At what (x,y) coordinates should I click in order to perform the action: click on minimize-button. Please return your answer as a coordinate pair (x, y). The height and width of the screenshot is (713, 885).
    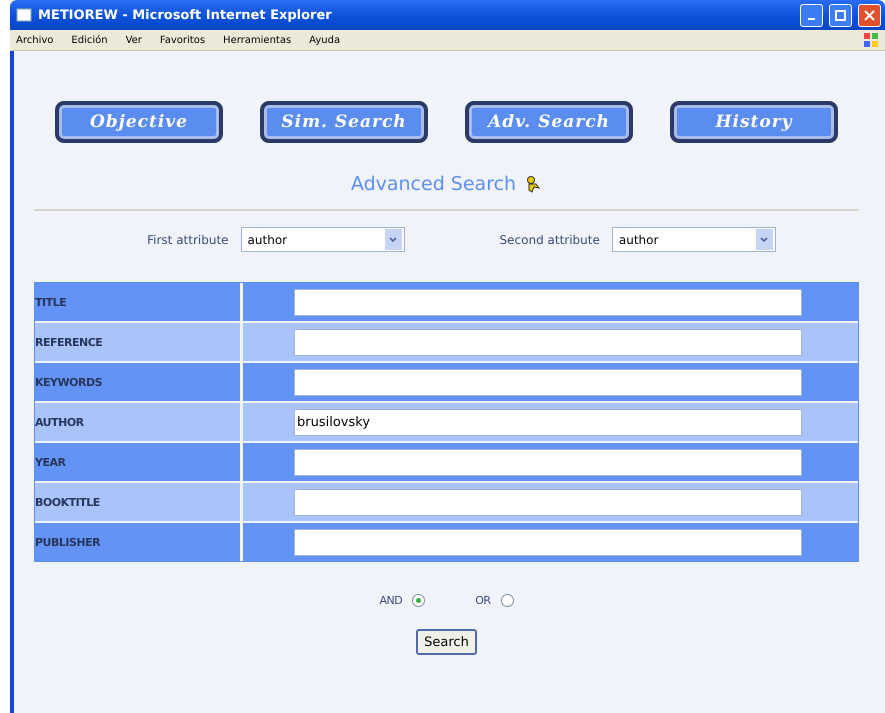
    Looking at the image, I should click on (811, 15).